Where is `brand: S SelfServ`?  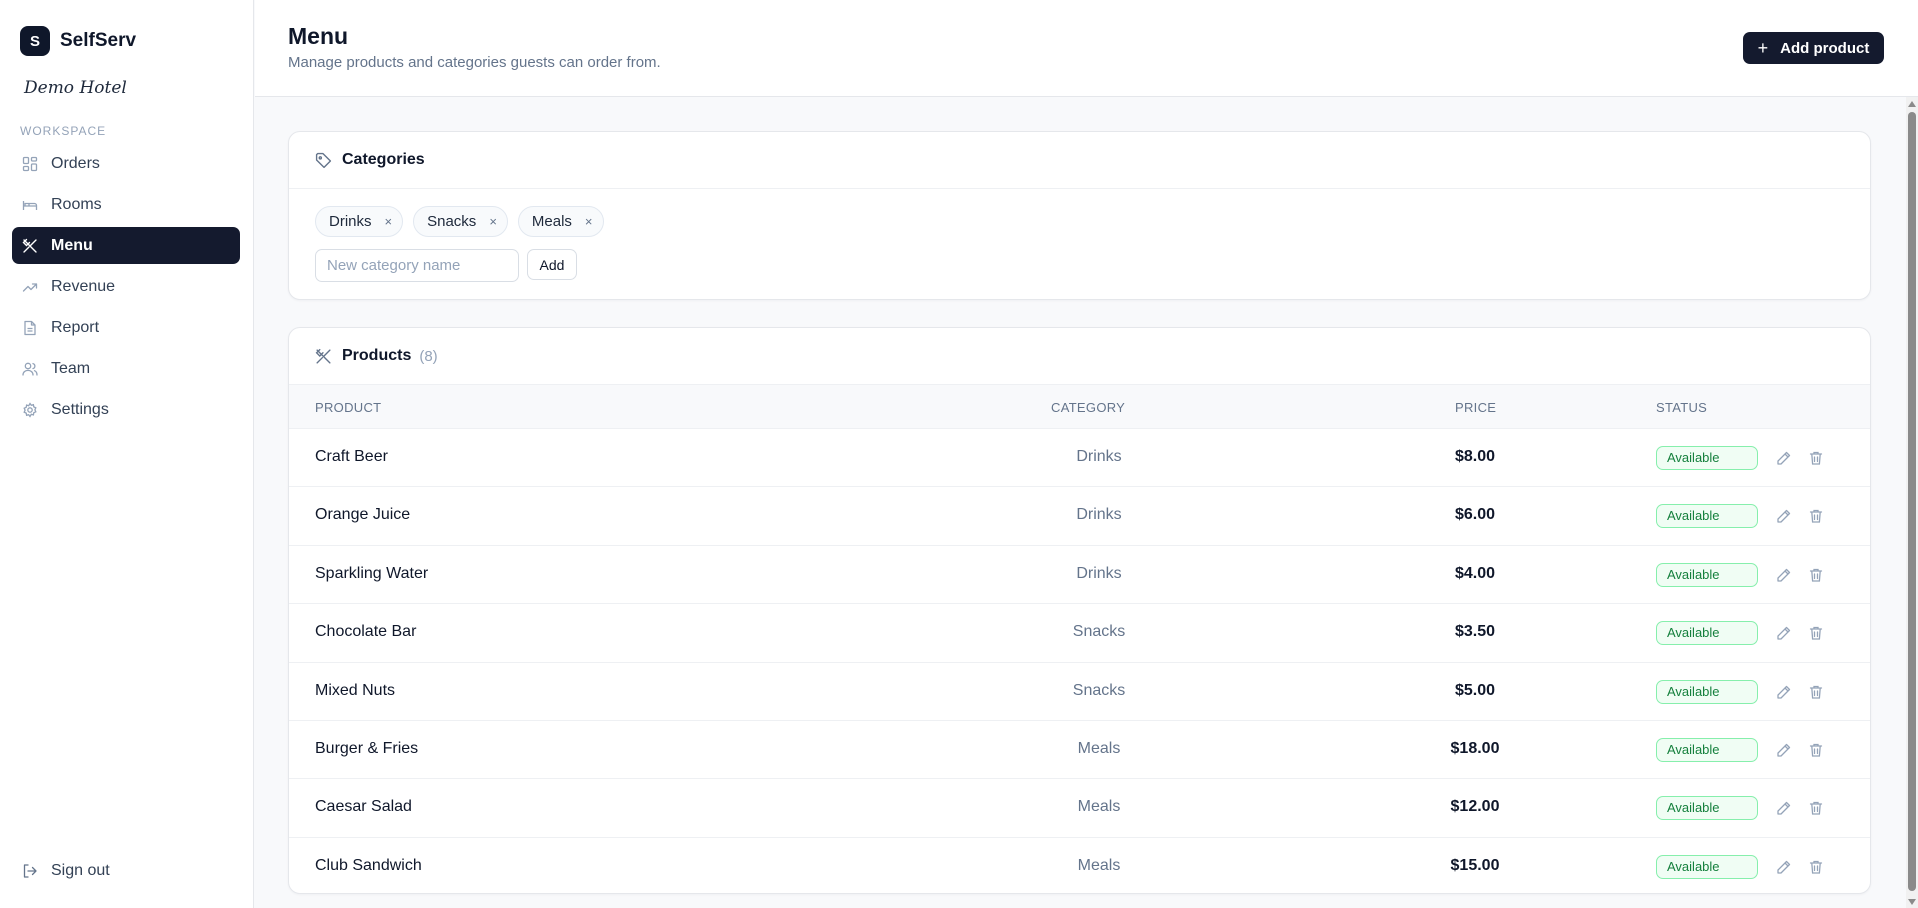
brand: S SelfServ is located at coordinates (78, 41).